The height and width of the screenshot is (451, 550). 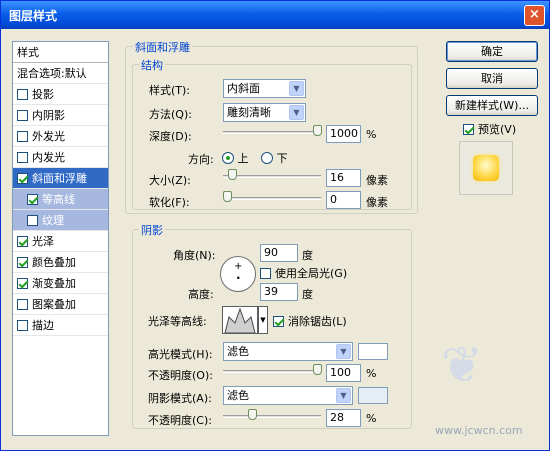 I want to click on style-item: 等高线, so click(x=60, y=199).